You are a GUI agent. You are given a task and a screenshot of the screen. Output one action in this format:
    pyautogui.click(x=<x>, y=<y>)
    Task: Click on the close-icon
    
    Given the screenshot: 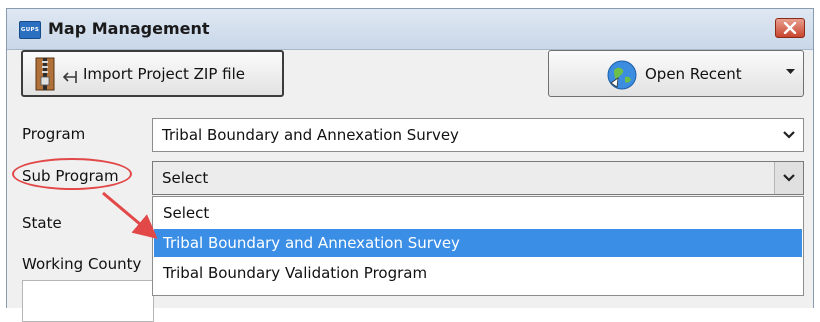 What is the action you would take?
    pyautogui.click(x=790, y=28)
    